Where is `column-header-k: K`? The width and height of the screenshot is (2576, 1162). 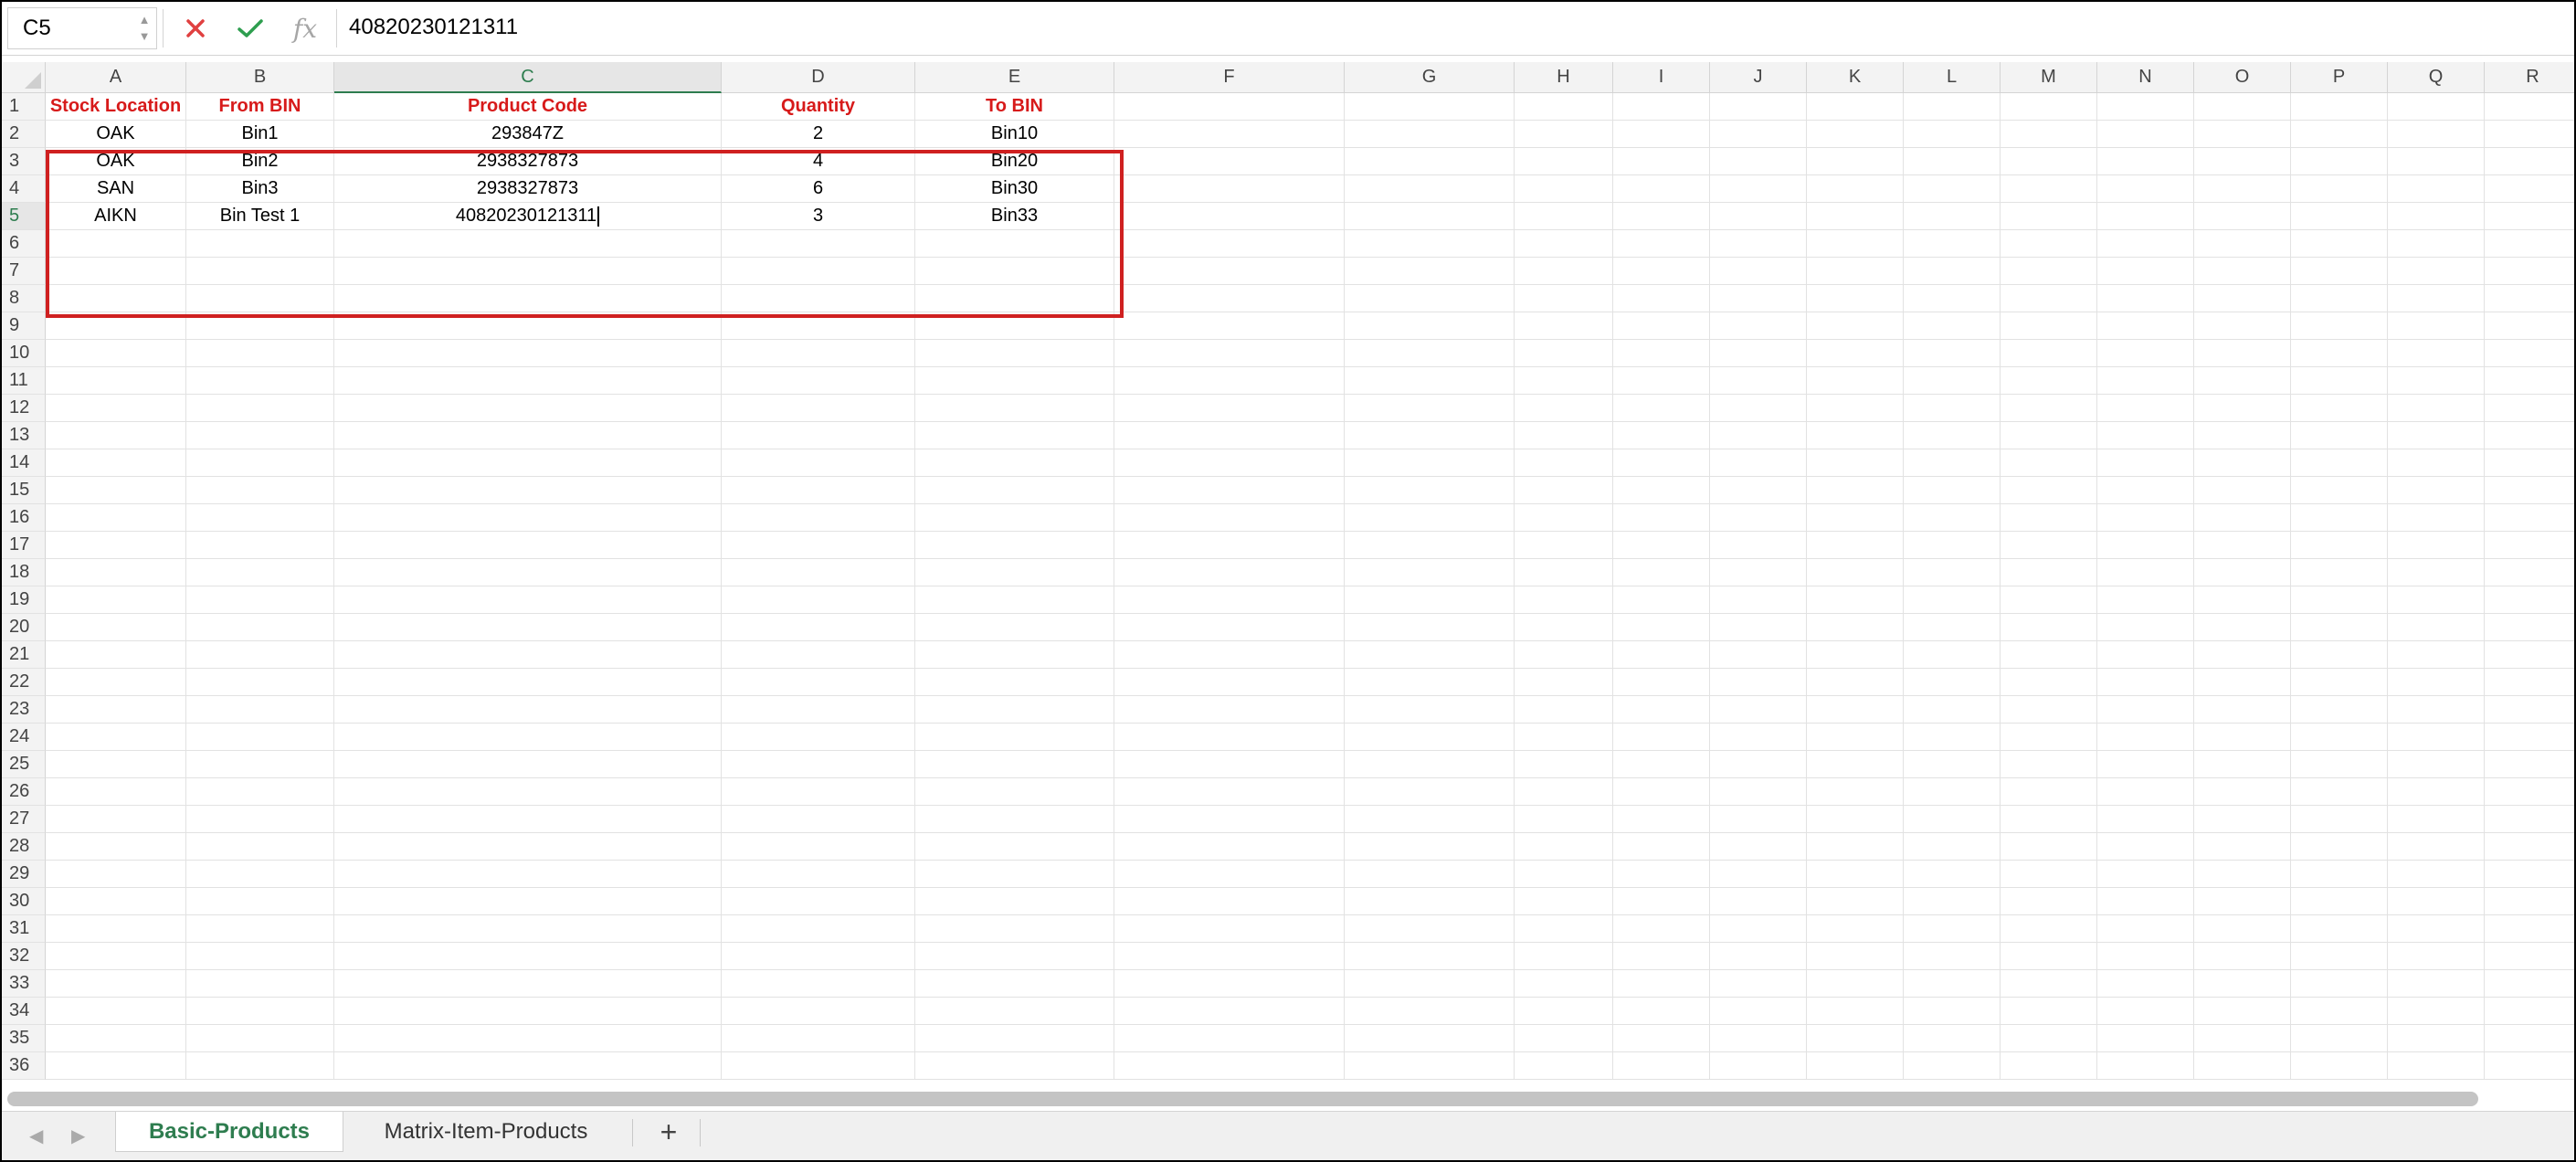
column-header-k: K is located at coordinates (1855, 77).